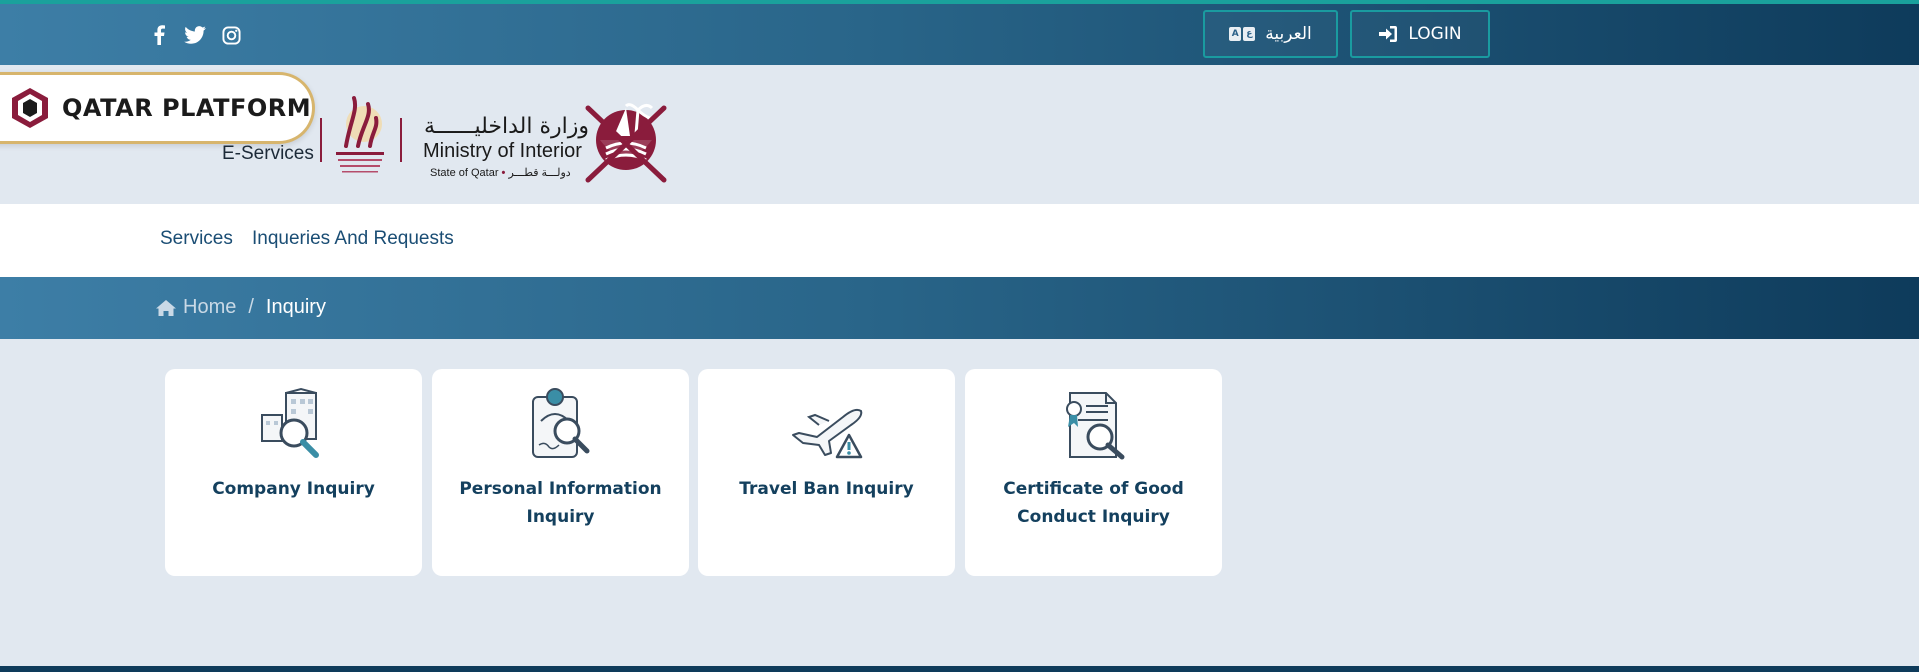 The height and width of the screenshot is (672, 1919). What do you see at coordinates (293, 472) in the screenshot?
I see `company-inquiry-card: Company Inquiry` at bounding box center [293, 472].